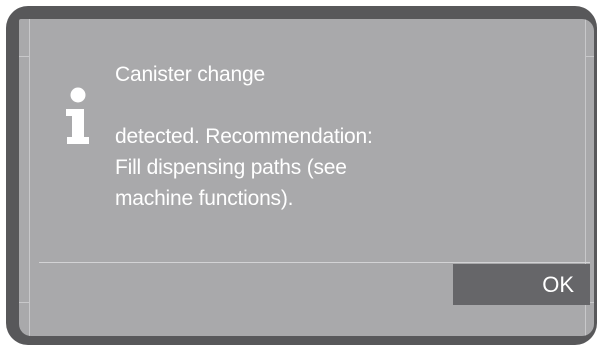 This screenshot has width=603, height=351. I want to click on message-line: machine functions)., so click(204, 198).